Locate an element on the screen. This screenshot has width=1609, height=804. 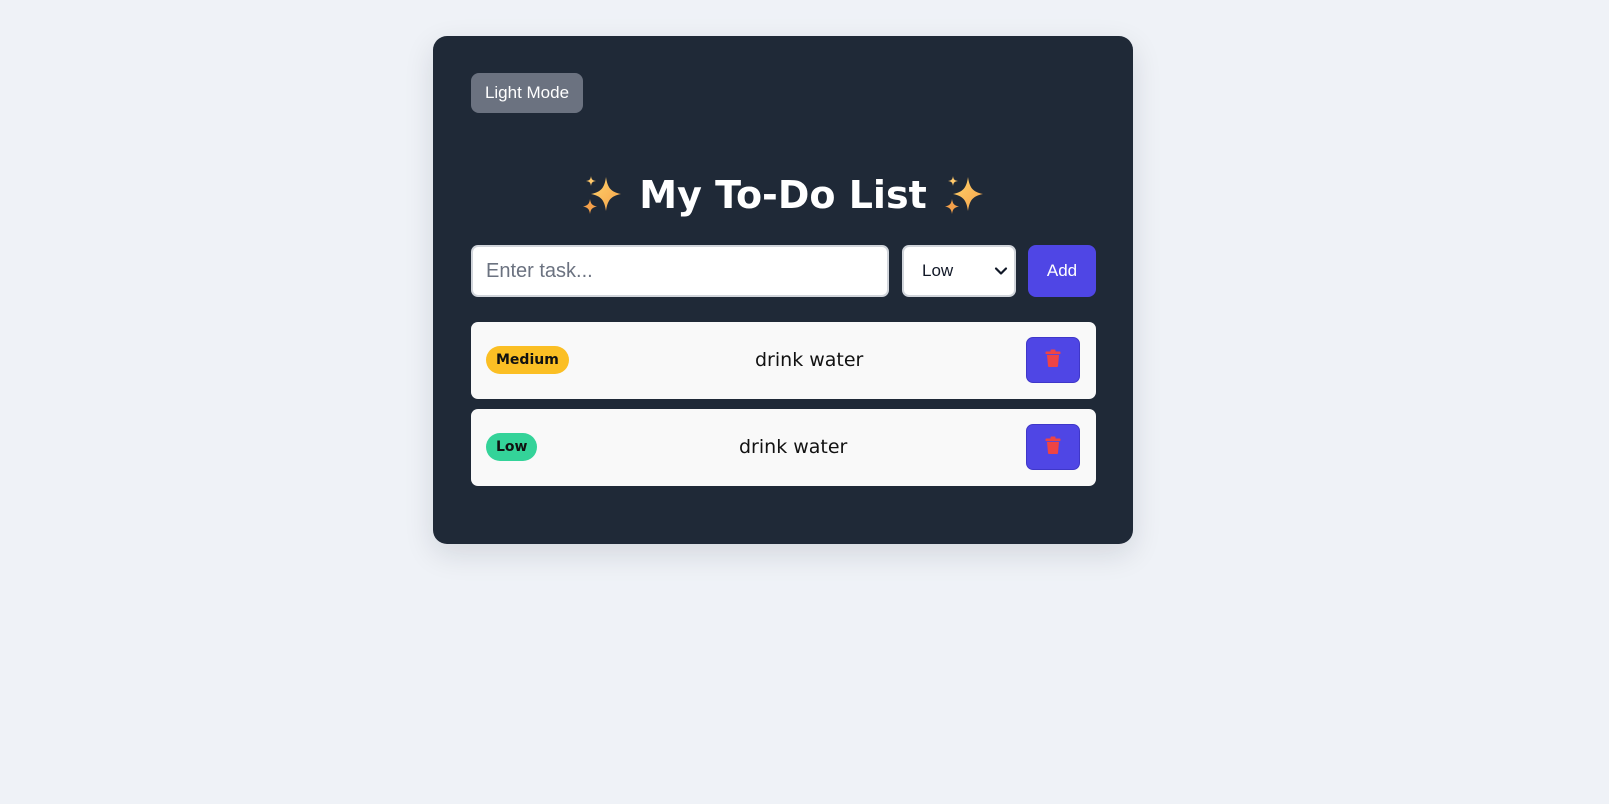
page-title: My To-Do List is located at coordinates (783, 195).